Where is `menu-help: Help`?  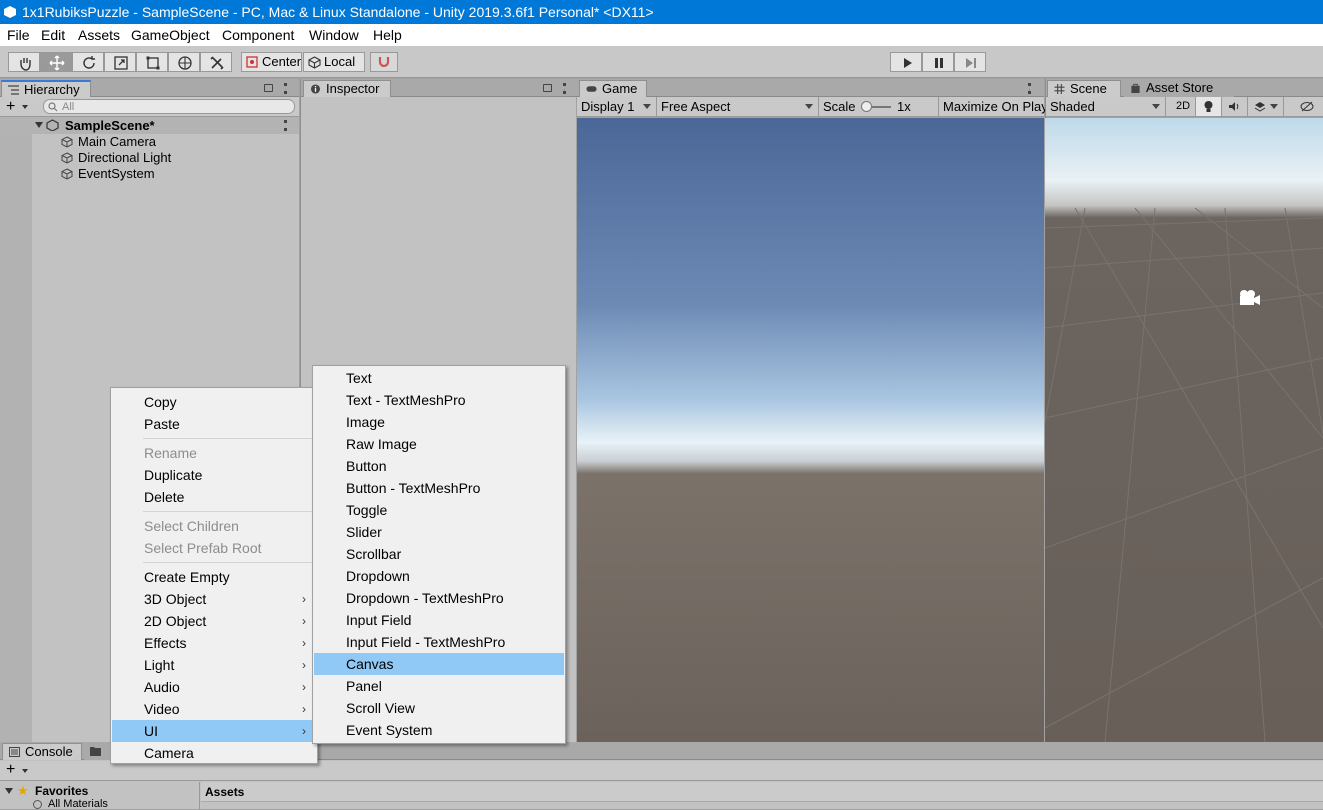 menu-help: Help is located at coordinates (387, 35).